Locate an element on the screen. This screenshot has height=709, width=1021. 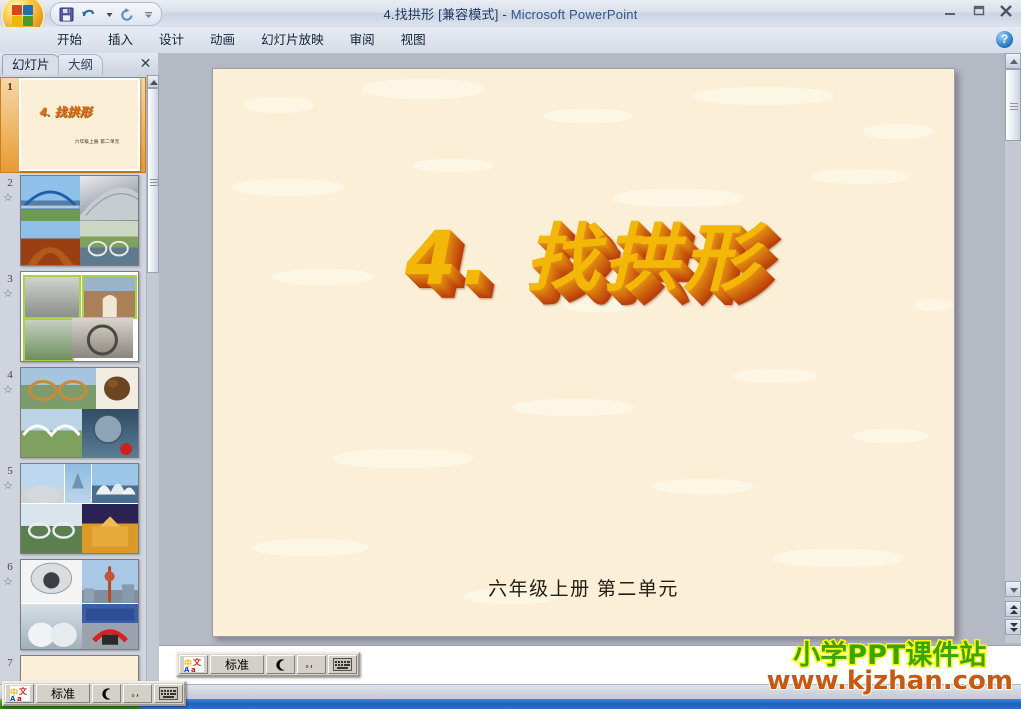
slide-subtitle-text: 六年级上册 第二单元 is located at coordinates (583, 587).